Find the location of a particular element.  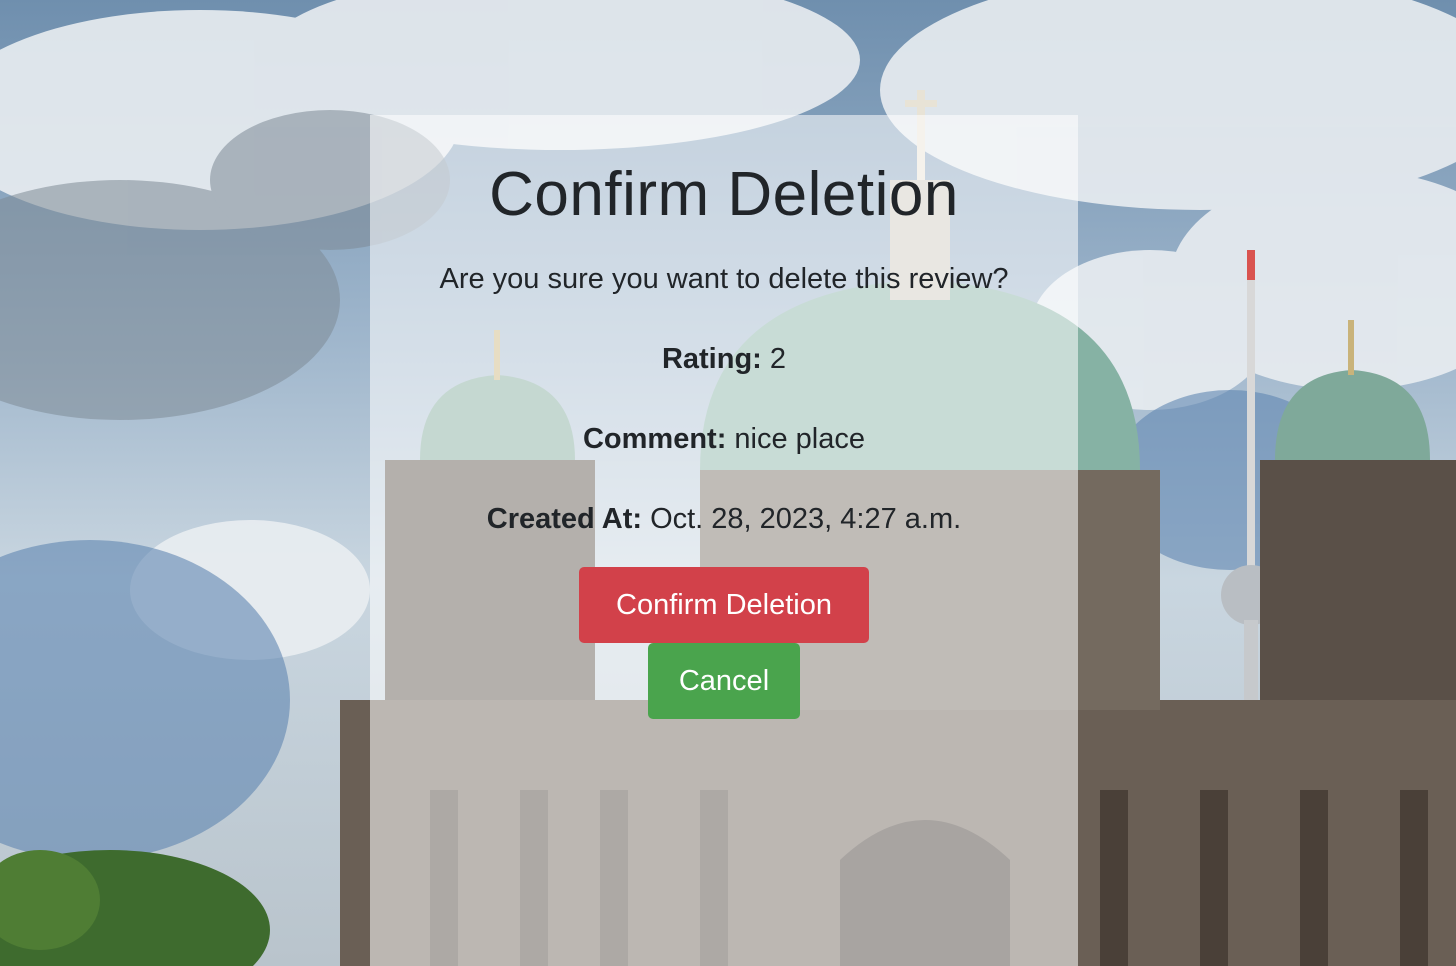

comment-label: Comment: is located at coordinates (658, 439).